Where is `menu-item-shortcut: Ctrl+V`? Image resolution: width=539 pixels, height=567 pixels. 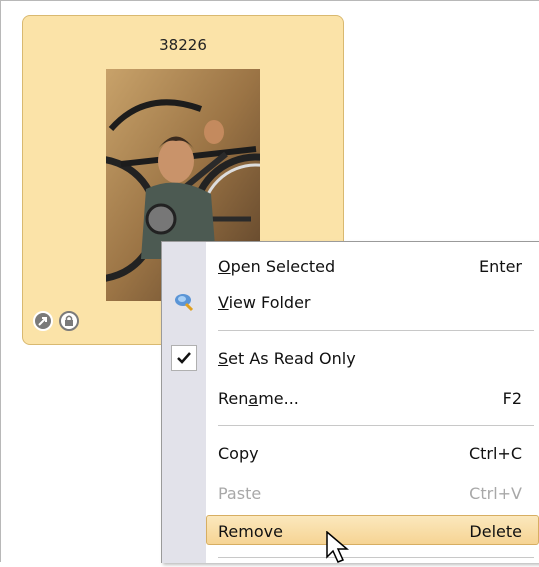 menu-item-shortcut: Ctrl+V is located at coordinates (495, 493).